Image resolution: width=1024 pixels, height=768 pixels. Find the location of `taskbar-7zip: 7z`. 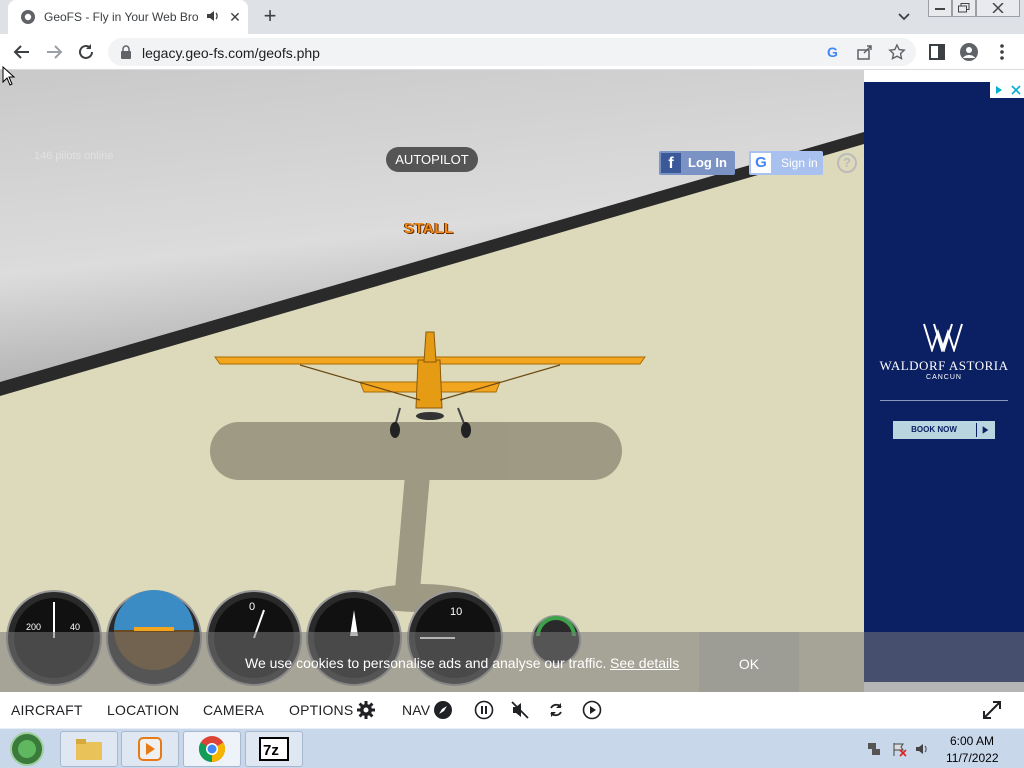

taskbar-7zip: 7z is located at coordinates (274, 749).